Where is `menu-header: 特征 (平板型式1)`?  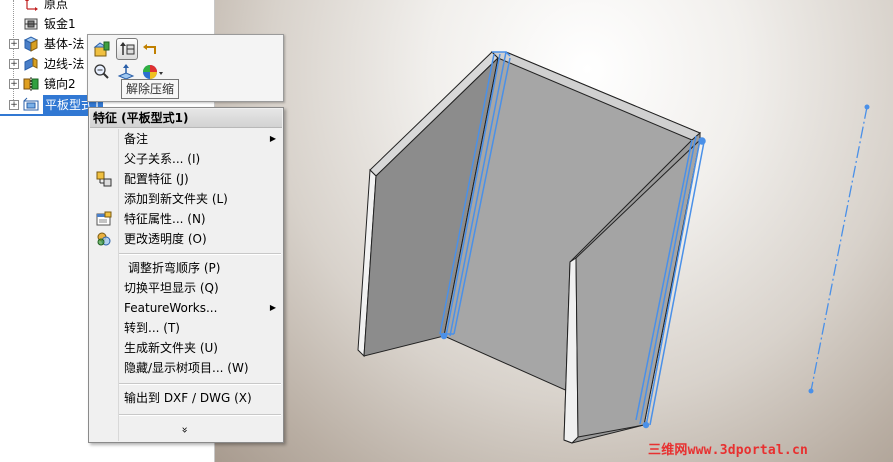 menu-header: 特征 (平板型式1) is located at coordinates (186, 118).